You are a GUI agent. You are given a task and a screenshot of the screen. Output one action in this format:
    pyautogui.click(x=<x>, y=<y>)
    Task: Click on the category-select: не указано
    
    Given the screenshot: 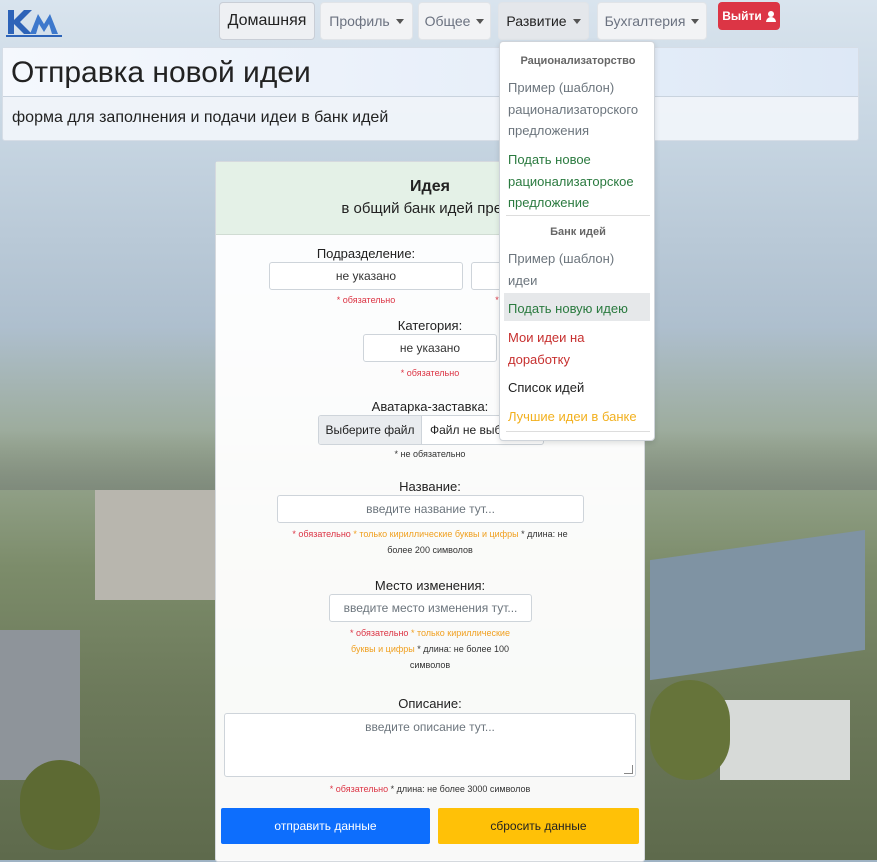 What is the action you would take?
    pyautogui.click(x=430, y=348)
    